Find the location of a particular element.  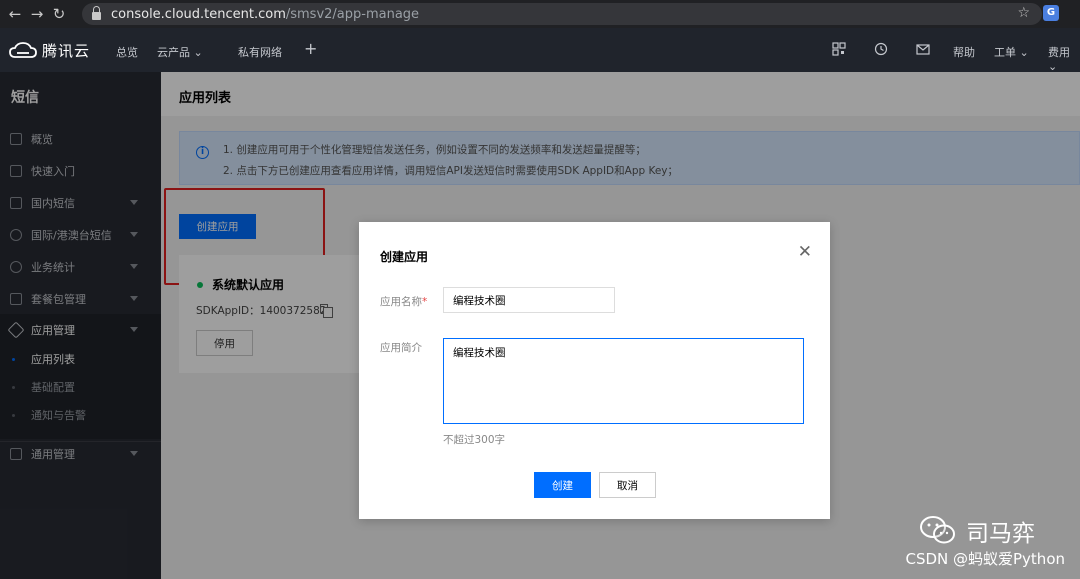

cancel-button: 取消 is located at coordinates (627, 485).